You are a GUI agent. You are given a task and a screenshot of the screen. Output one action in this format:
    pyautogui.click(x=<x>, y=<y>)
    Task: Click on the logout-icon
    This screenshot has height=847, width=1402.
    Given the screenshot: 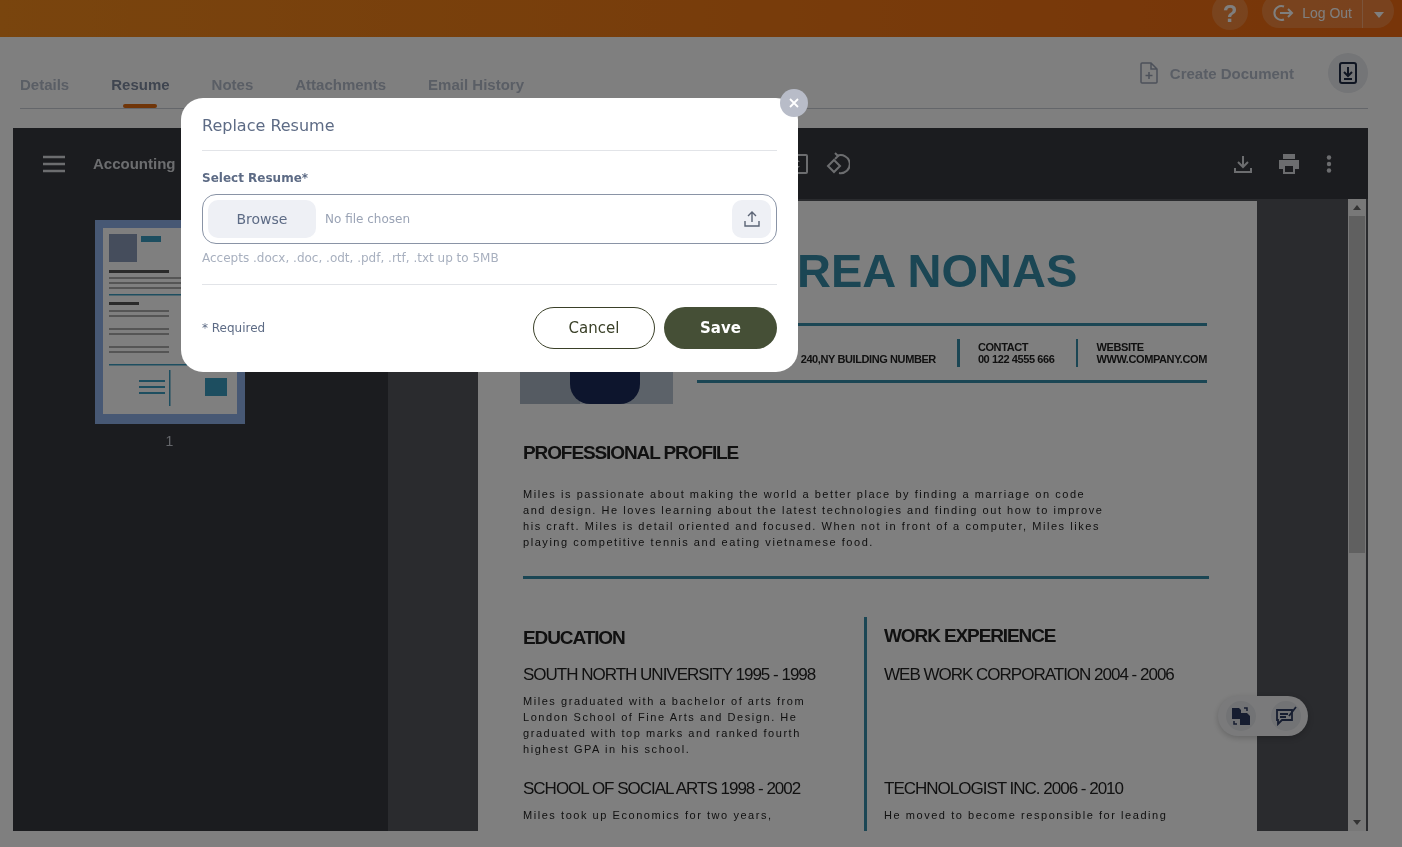 What is the action you would take?
    pyautogui.click(x=1283, y=13)
    